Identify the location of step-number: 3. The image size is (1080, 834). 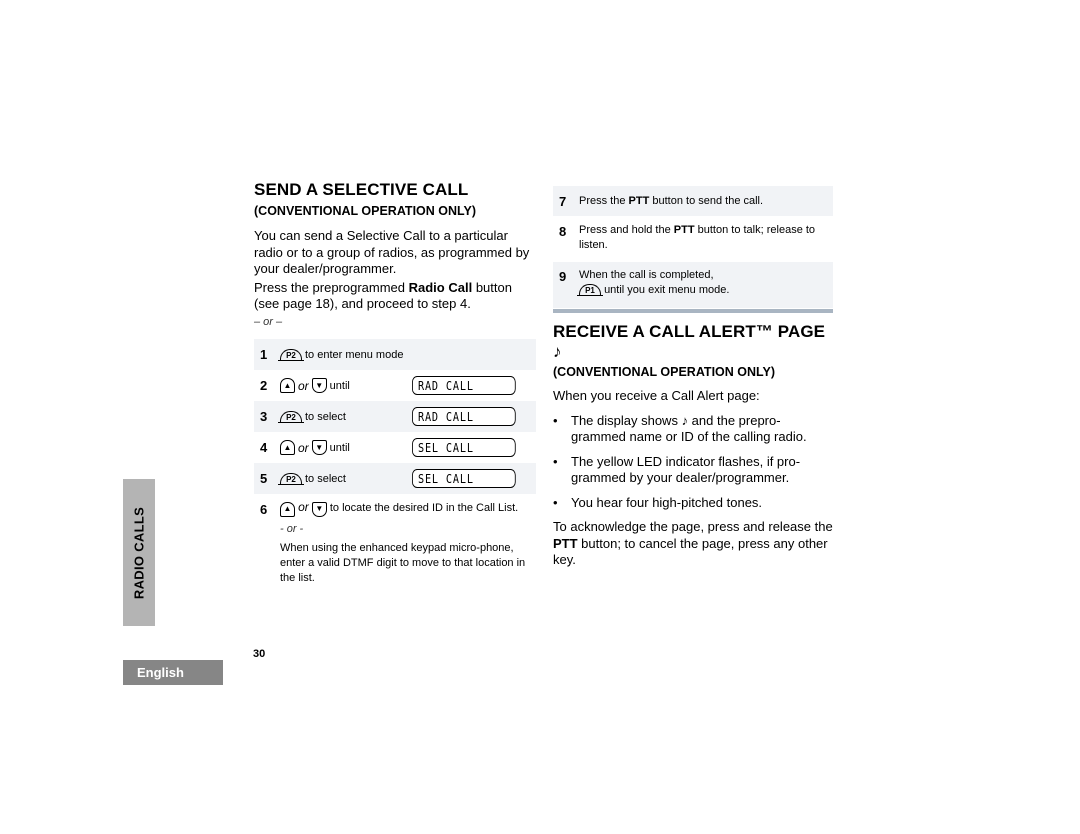
(264, 416).